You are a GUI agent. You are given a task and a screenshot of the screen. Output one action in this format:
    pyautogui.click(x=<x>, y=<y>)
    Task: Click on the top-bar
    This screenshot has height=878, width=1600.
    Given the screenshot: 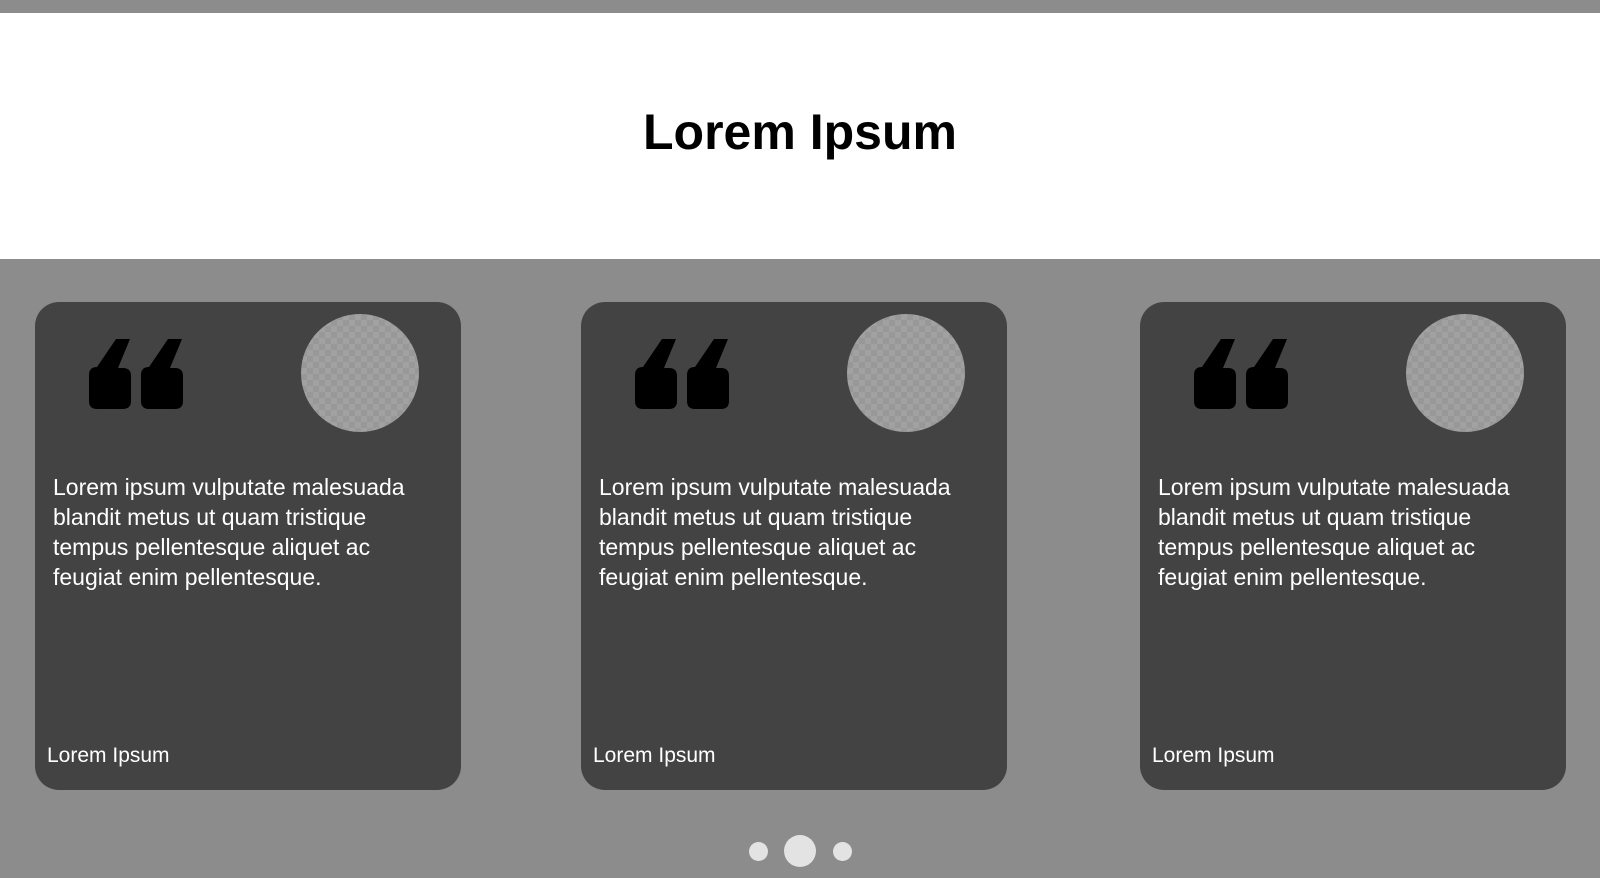 What is the action you would take?
    pyautogui.click(x=800, y=6)
    